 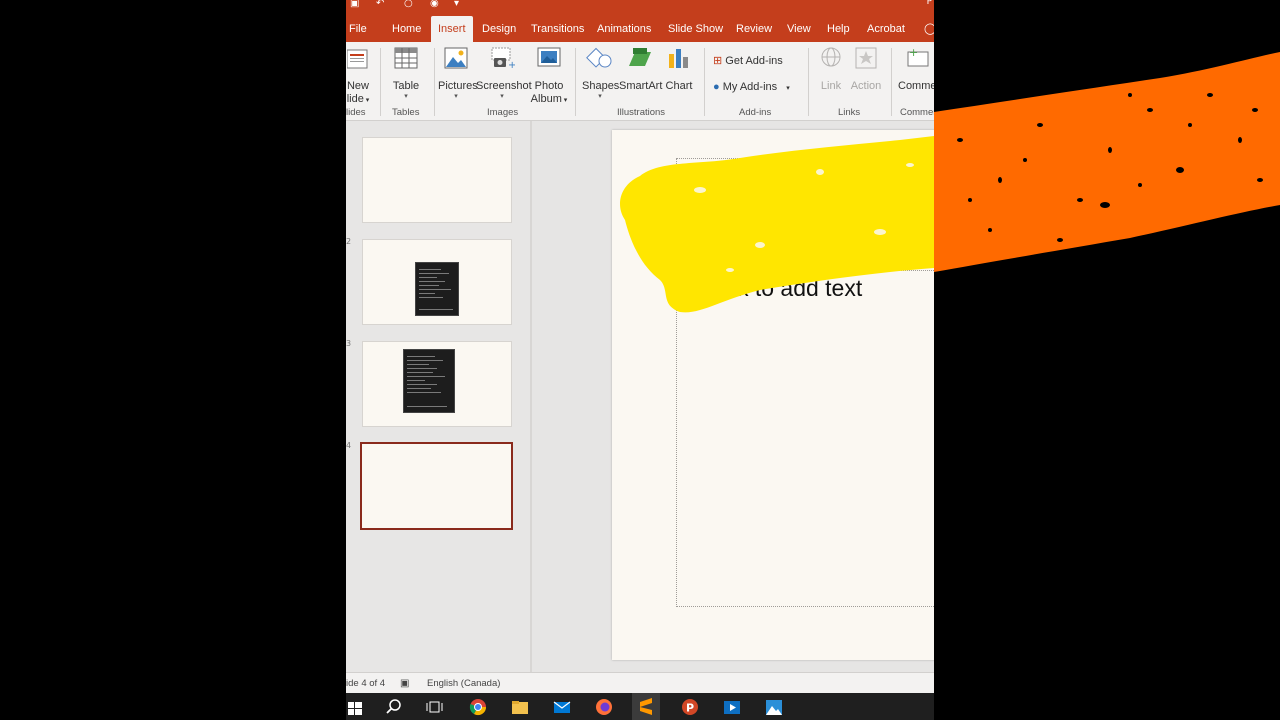 What do you see at coordinates (503, 59) in the screenshot?
I see `screenshot-icon: +` at bounding box center [503, 59].